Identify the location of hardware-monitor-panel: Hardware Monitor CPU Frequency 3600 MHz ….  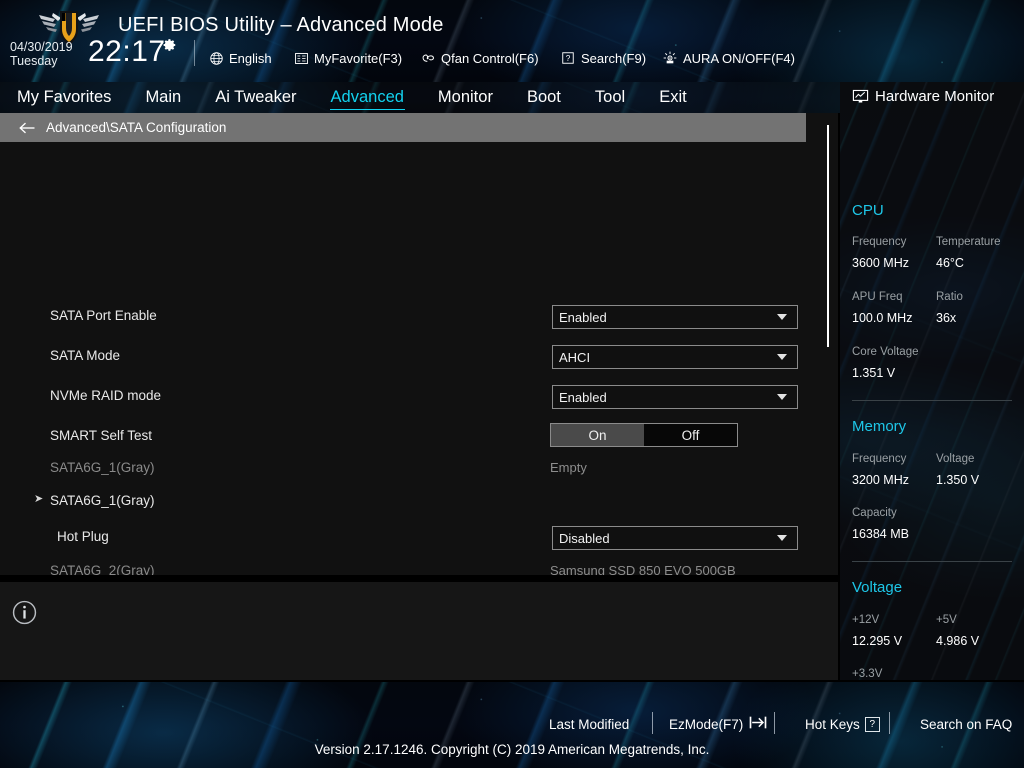
(932, 381).